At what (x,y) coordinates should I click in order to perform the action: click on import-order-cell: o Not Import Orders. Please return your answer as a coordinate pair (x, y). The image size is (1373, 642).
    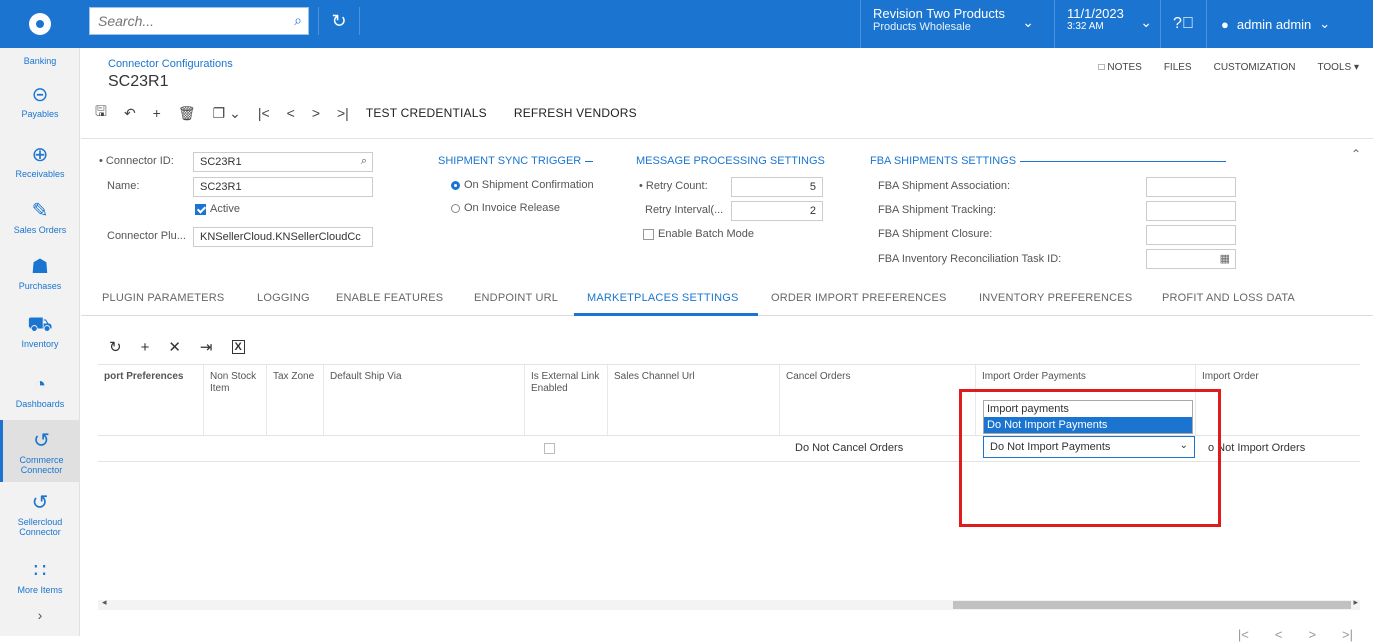
    Looking at the image, I should click on (1256, 448).